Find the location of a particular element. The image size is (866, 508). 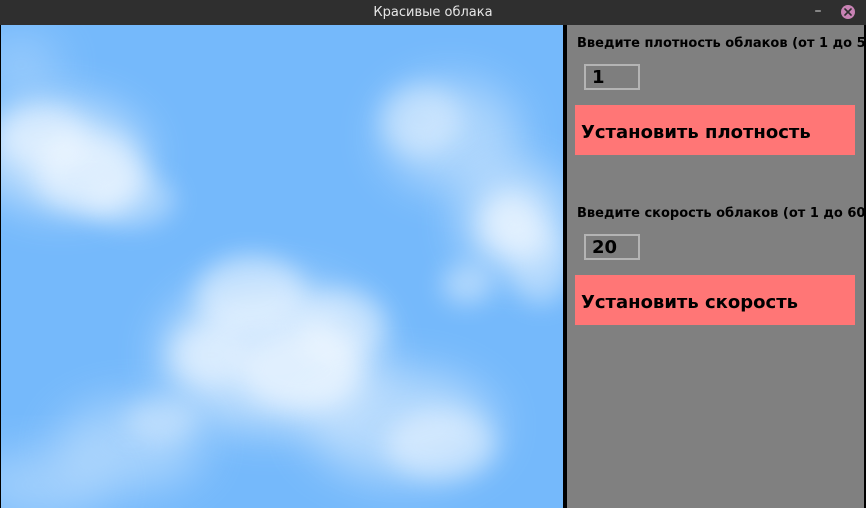

set-density-button: Установить плотность is located at coordinates (715, 130).